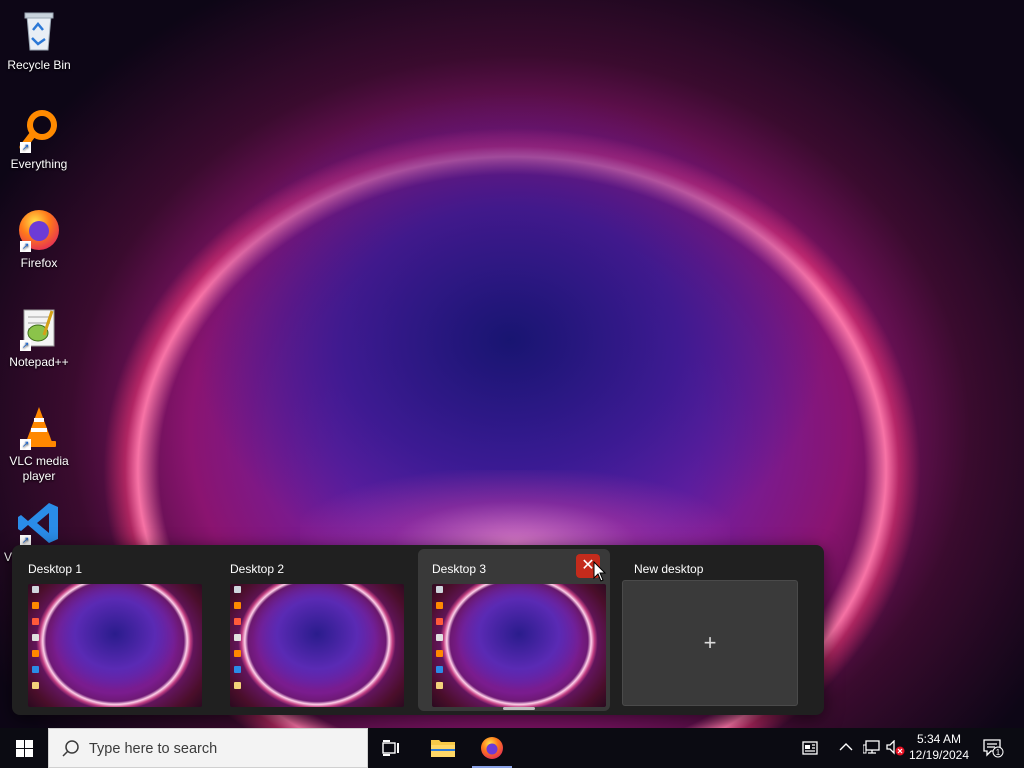  Describe the element at coordinates (39, 523) in the screenshot. I see `vscode-icon: ↗` at that location.